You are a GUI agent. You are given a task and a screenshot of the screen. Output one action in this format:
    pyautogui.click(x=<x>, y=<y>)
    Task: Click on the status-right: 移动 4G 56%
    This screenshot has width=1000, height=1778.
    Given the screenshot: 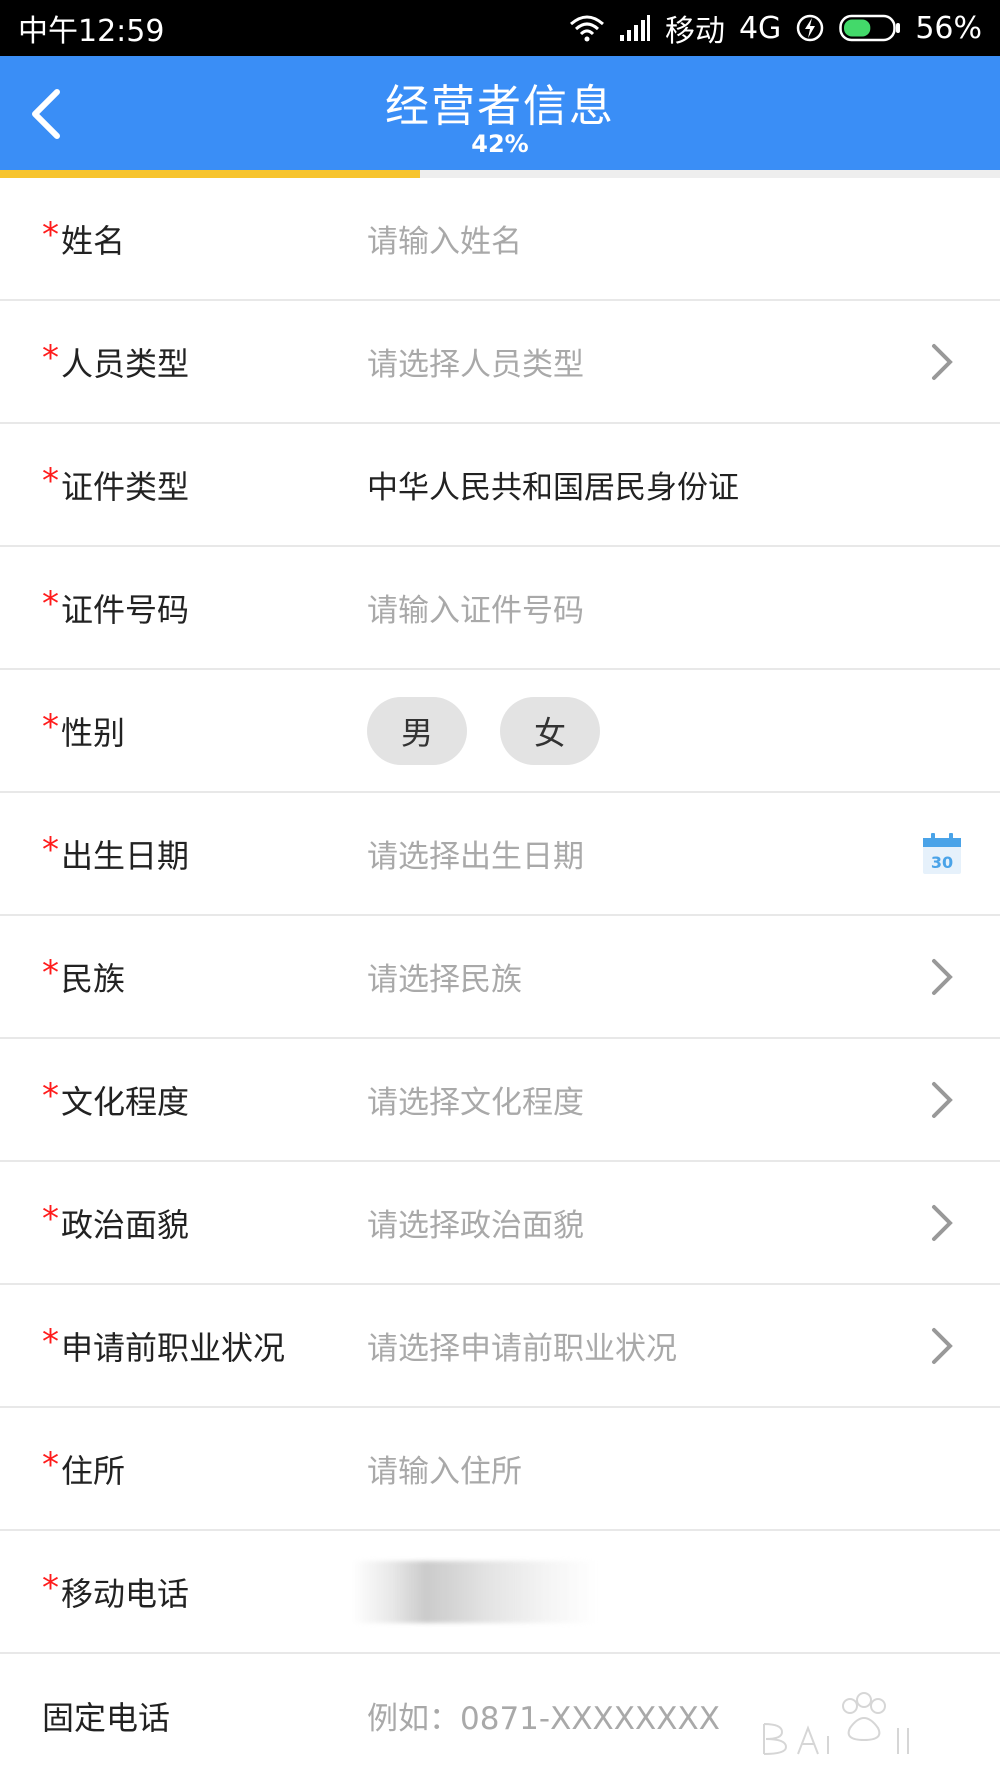 What is the action you would take?
    pyautogui.click(x=775, y=28)
    